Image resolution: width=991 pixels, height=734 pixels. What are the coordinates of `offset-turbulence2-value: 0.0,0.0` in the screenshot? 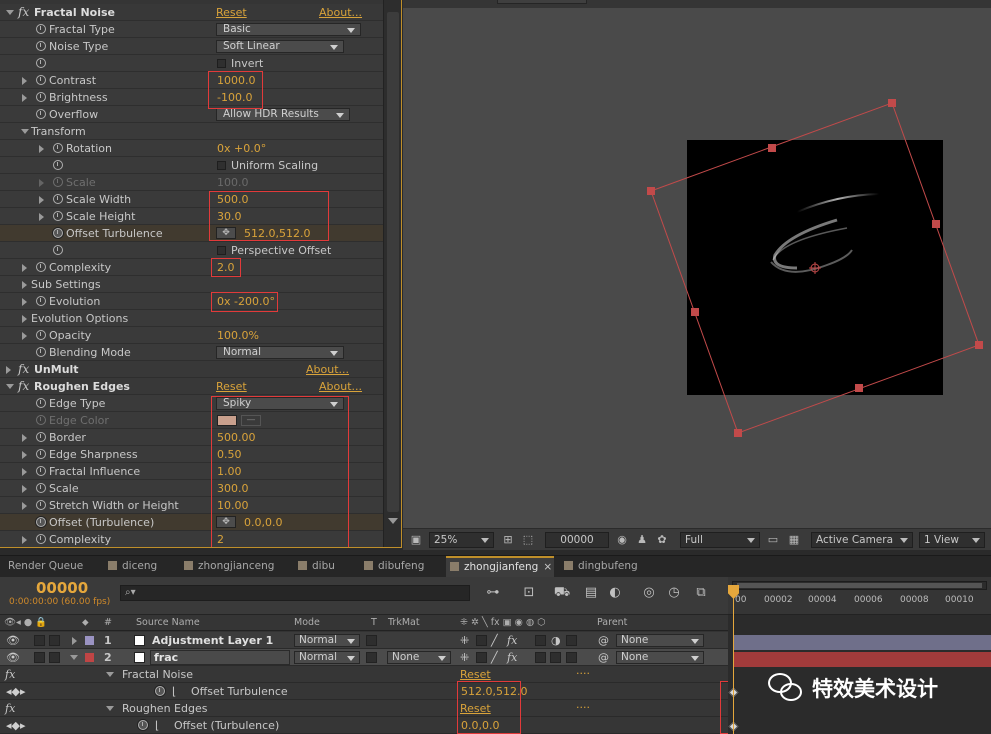 It's located at (480, 725).